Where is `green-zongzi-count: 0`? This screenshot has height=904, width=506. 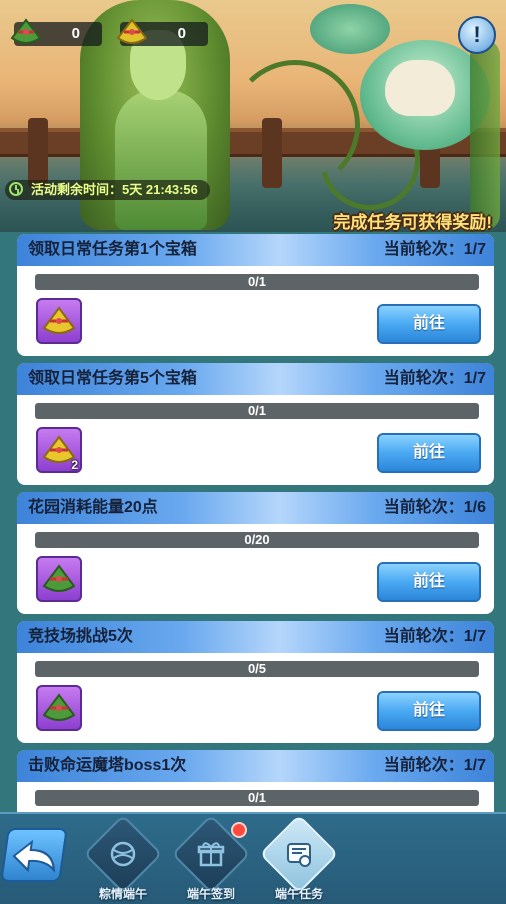
green-zongzi-count: 0 is located at coordinates (75, 33).